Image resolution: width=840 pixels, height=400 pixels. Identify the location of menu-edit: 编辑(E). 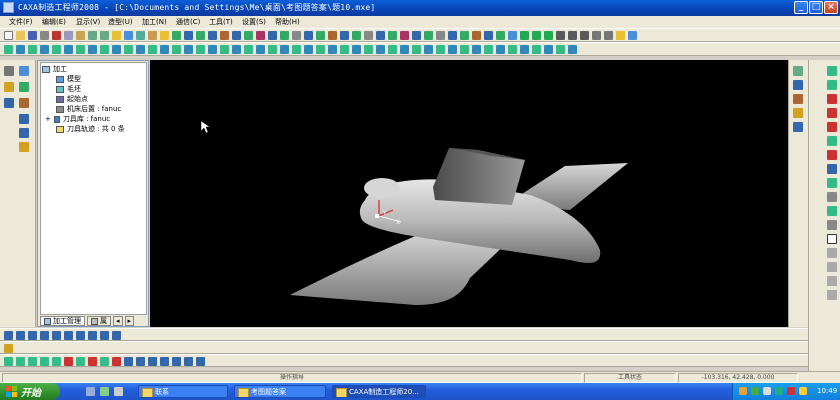
(54, 22).